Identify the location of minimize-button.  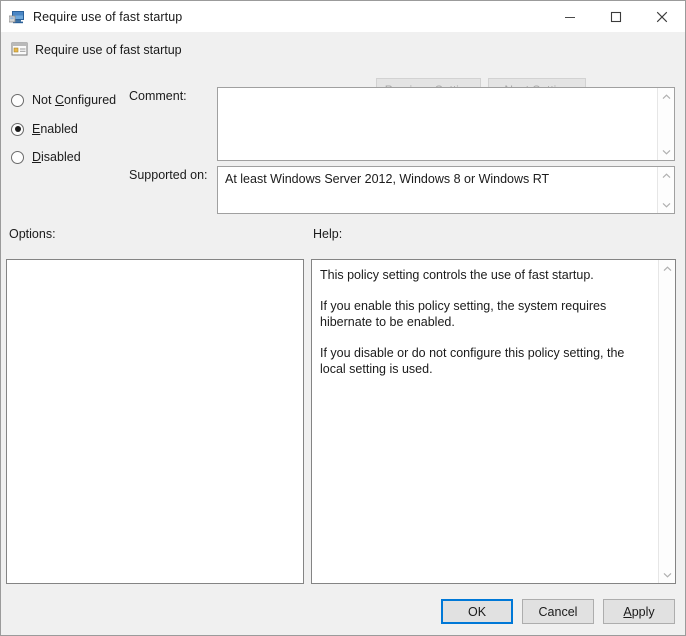
(570, 16).